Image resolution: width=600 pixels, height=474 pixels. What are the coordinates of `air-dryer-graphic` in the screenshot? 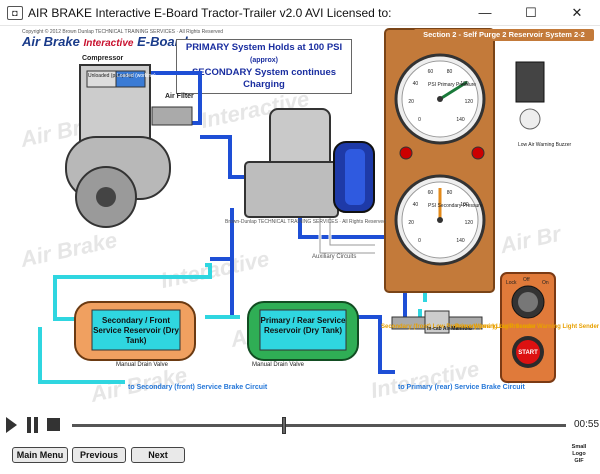 It's located at (309, 163).